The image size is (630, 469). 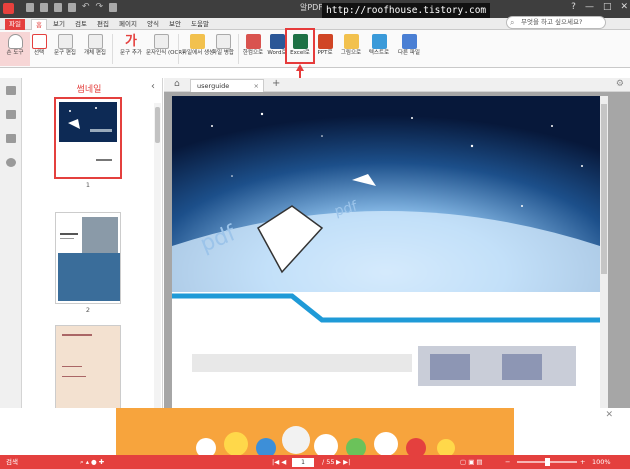 I want to click on undo-icon: ↶, so click(x=86, y=7).